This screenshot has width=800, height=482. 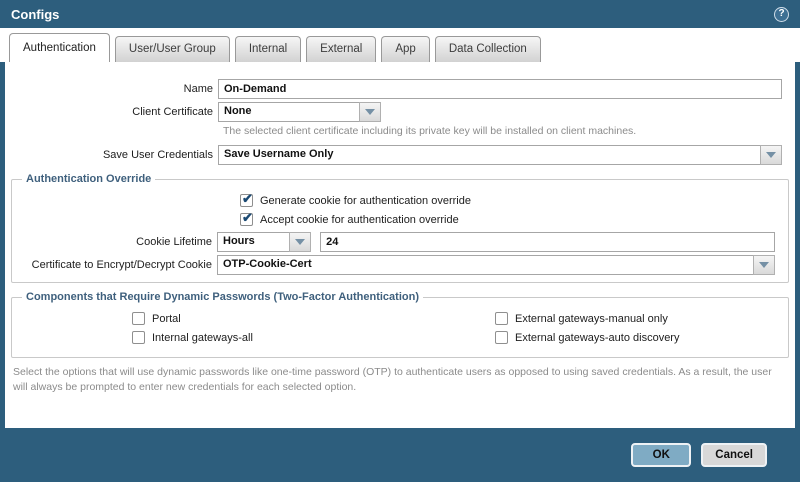 I want to click on external-gateways-manual-row: External gateways-manual only, so click(x=631, y=318).